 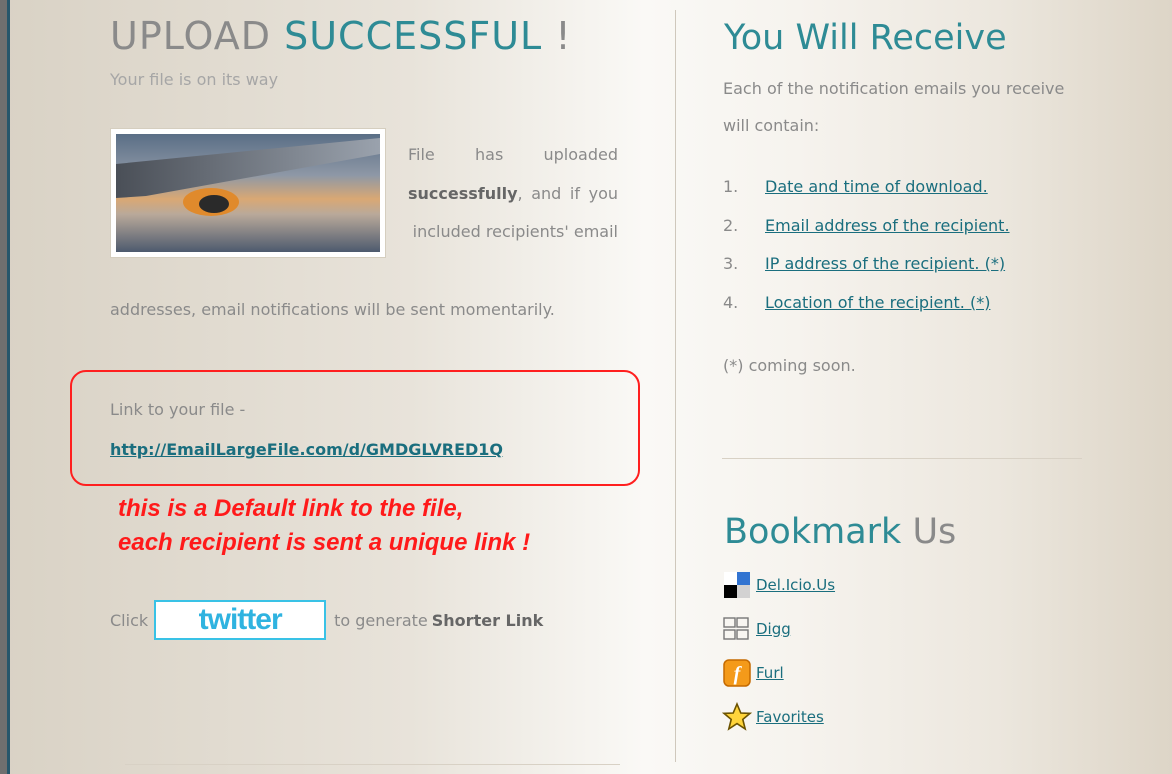 I want to click on annotation-line-1: this is a Default link to the file,, so click(x=291, y=508).